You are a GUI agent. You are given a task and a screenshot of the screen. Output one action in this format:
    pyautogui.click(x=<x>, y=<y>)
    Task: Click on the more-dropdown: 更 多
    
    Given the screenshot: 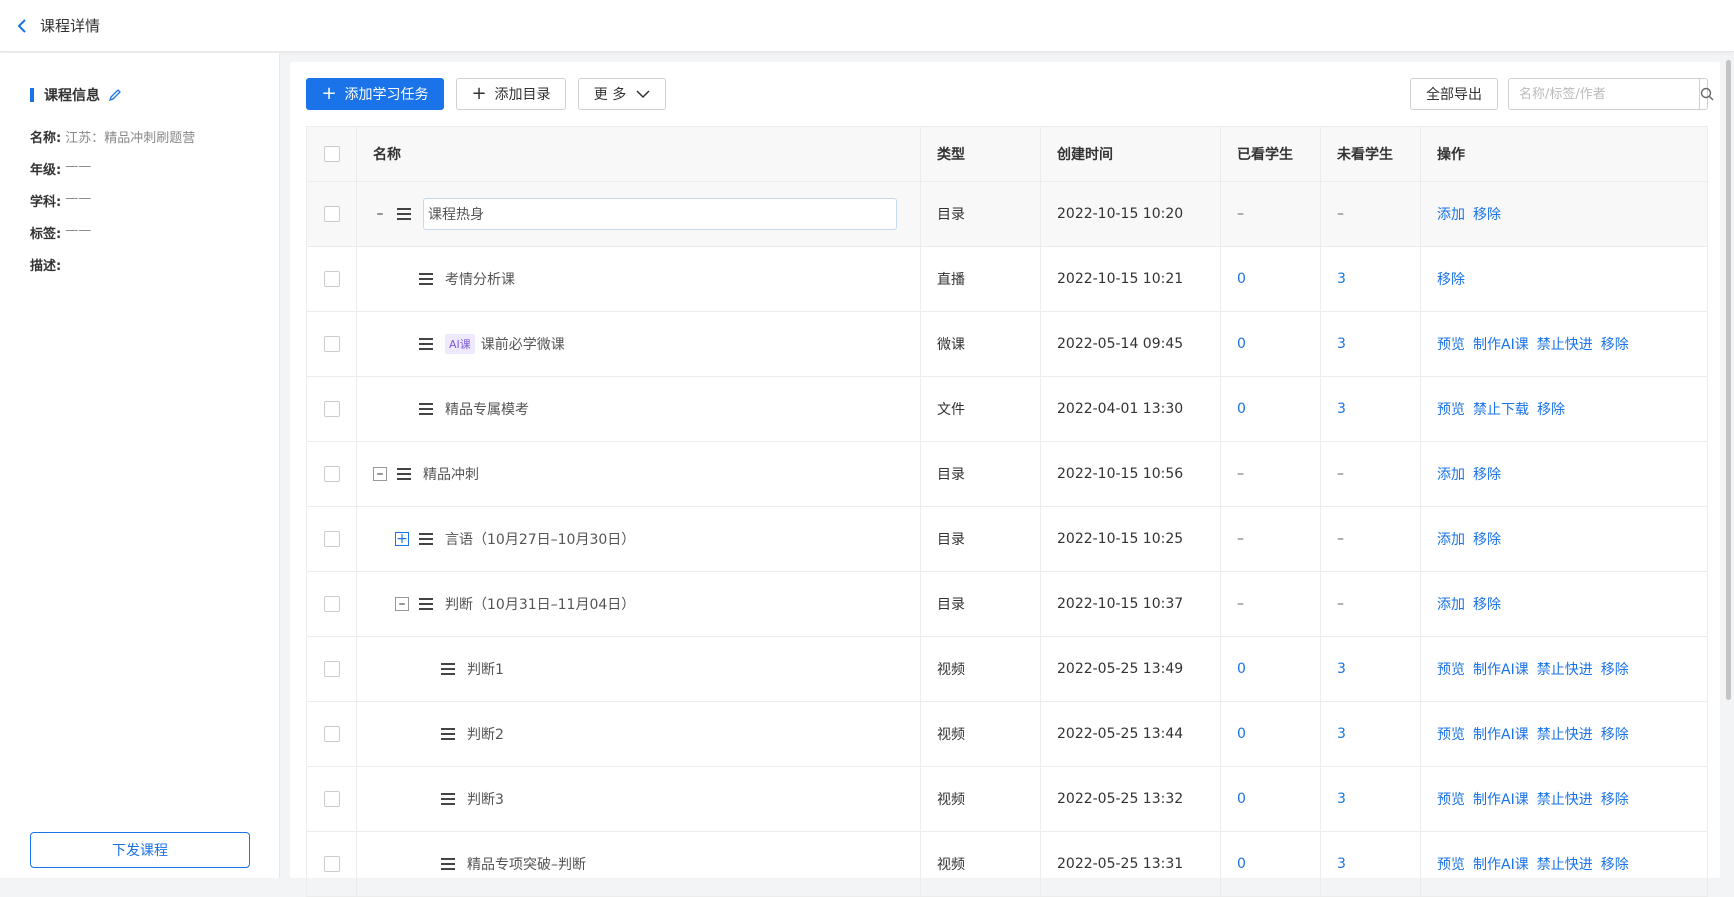 What is the action you would take?
    pyautogui.click(x=622, y=94)
    